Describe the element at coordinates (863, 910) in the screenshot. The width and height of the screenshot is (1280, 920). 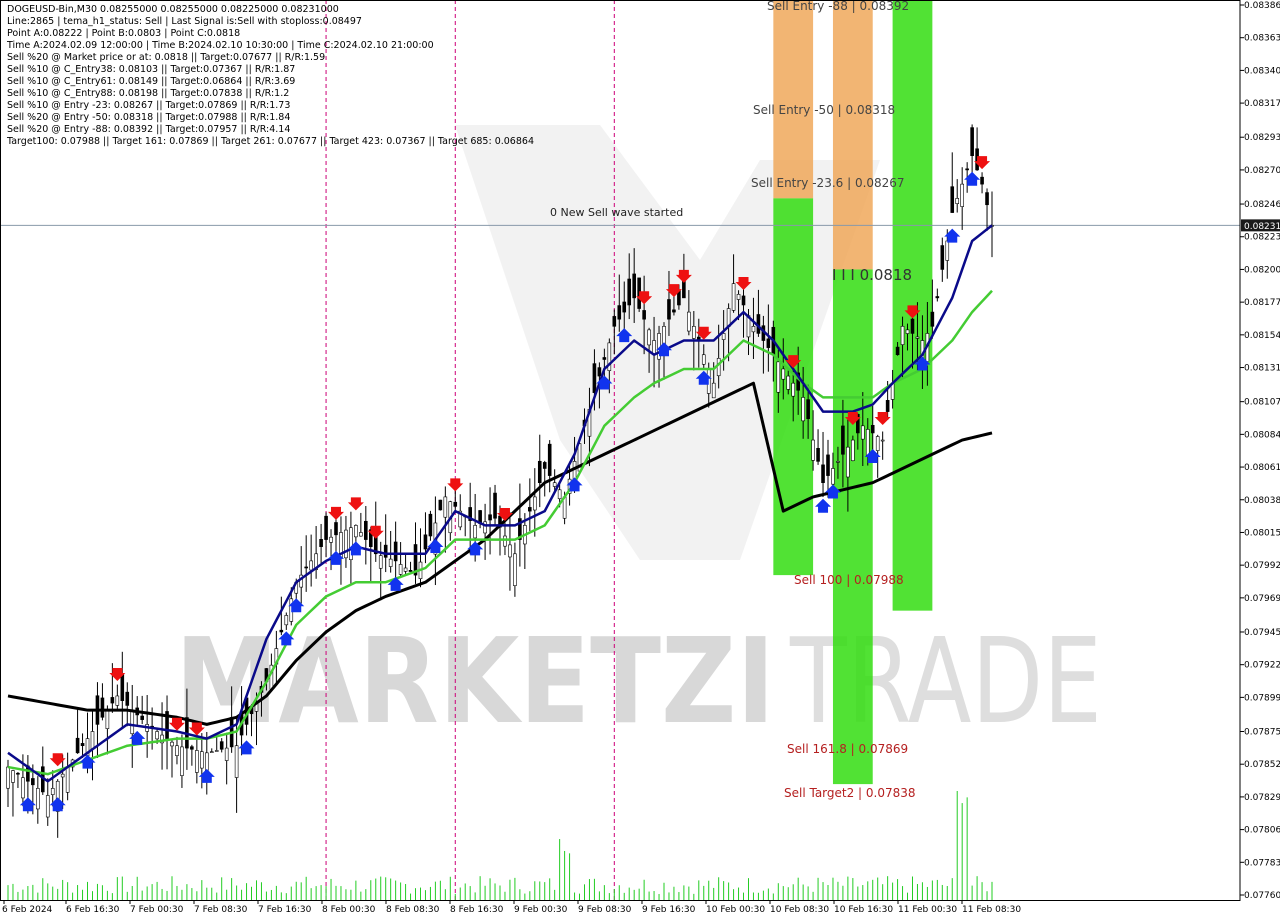
I see `x-tick-label: 10 Feb 16:30` at that location.